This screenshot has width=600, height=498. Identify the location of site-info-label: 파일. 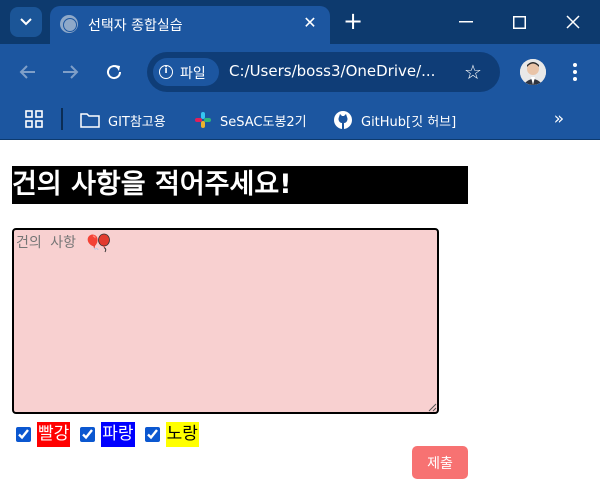
(193, 74).